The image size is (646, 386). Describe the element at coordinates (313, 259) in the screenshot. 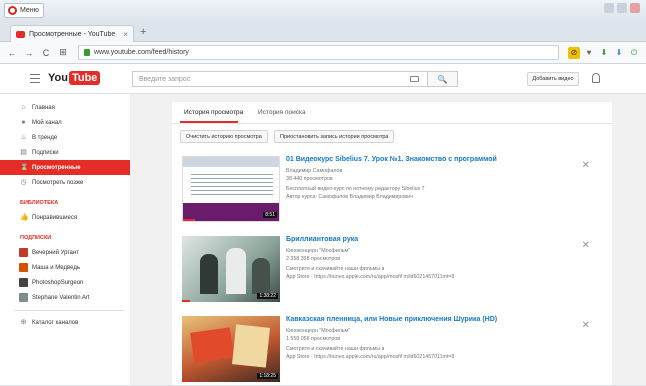

I see `video-views: 2 358 398 просмотров` at that location.